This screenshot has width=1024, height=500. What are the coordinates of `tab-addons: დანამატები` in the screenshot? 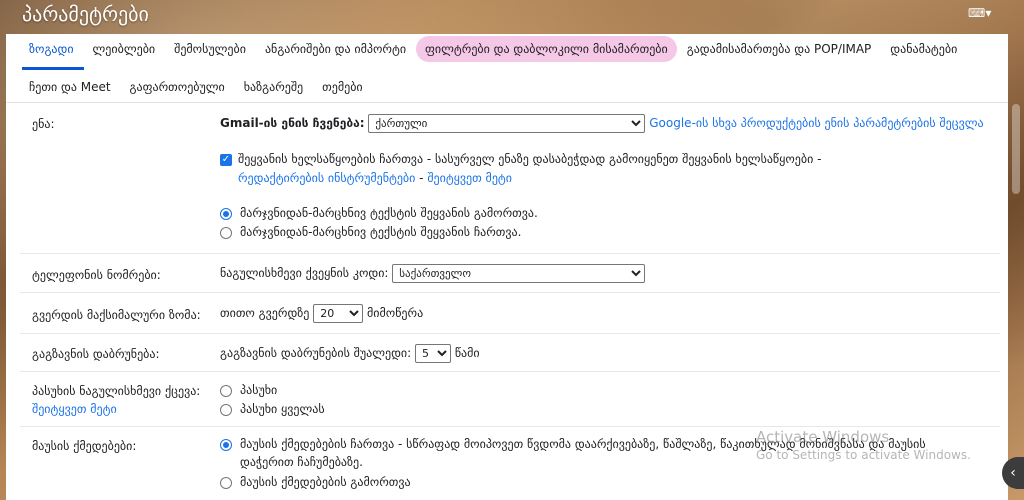 It's located at (923, 49).